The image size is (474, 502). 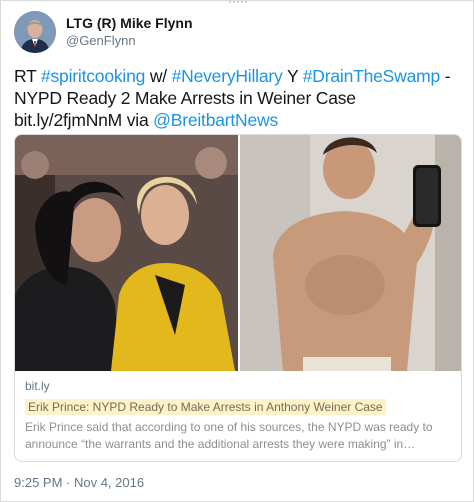 What do you see at coordinates (93, 76) in the screenshot?
I see `hashtag-spiritcooking: #spiritcooking` at bounding box center [93, 76].